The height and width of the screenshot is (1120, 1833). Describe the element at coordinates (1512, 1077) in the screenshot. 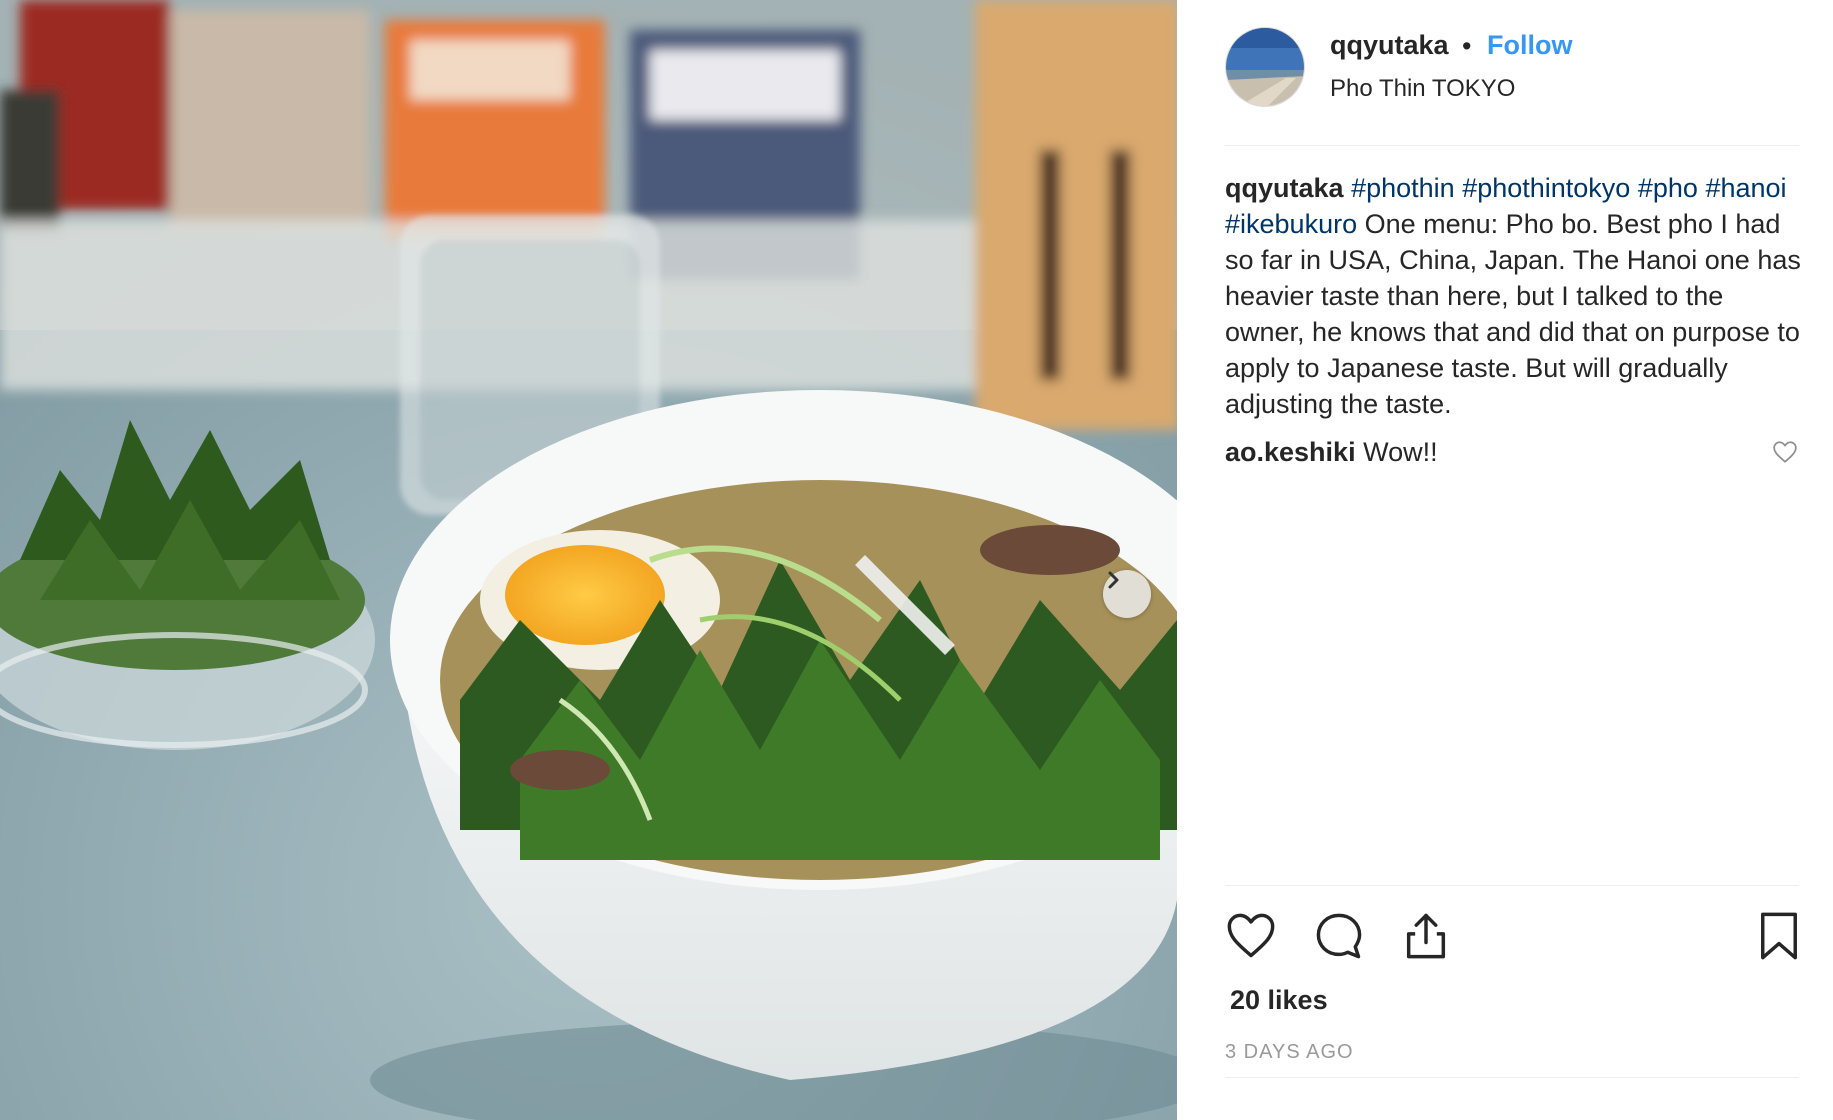

I see `bottom-divider` at that location.